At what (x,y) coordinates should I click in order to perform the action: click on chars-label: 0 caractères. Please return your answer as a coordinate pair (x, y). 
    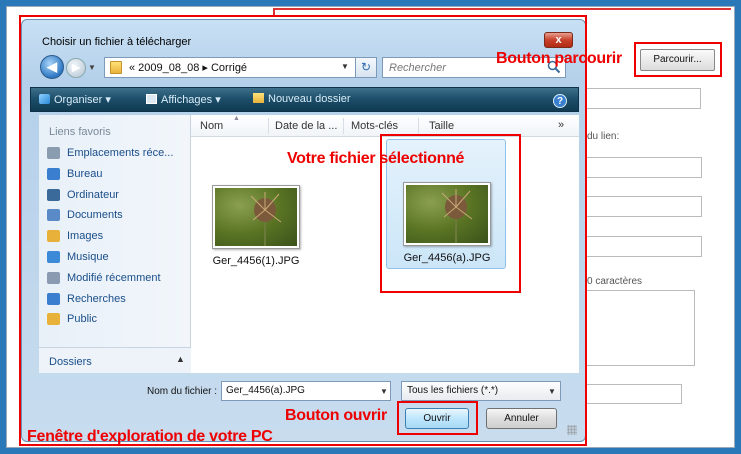
    Looking at the image, I should click on (615, 281).